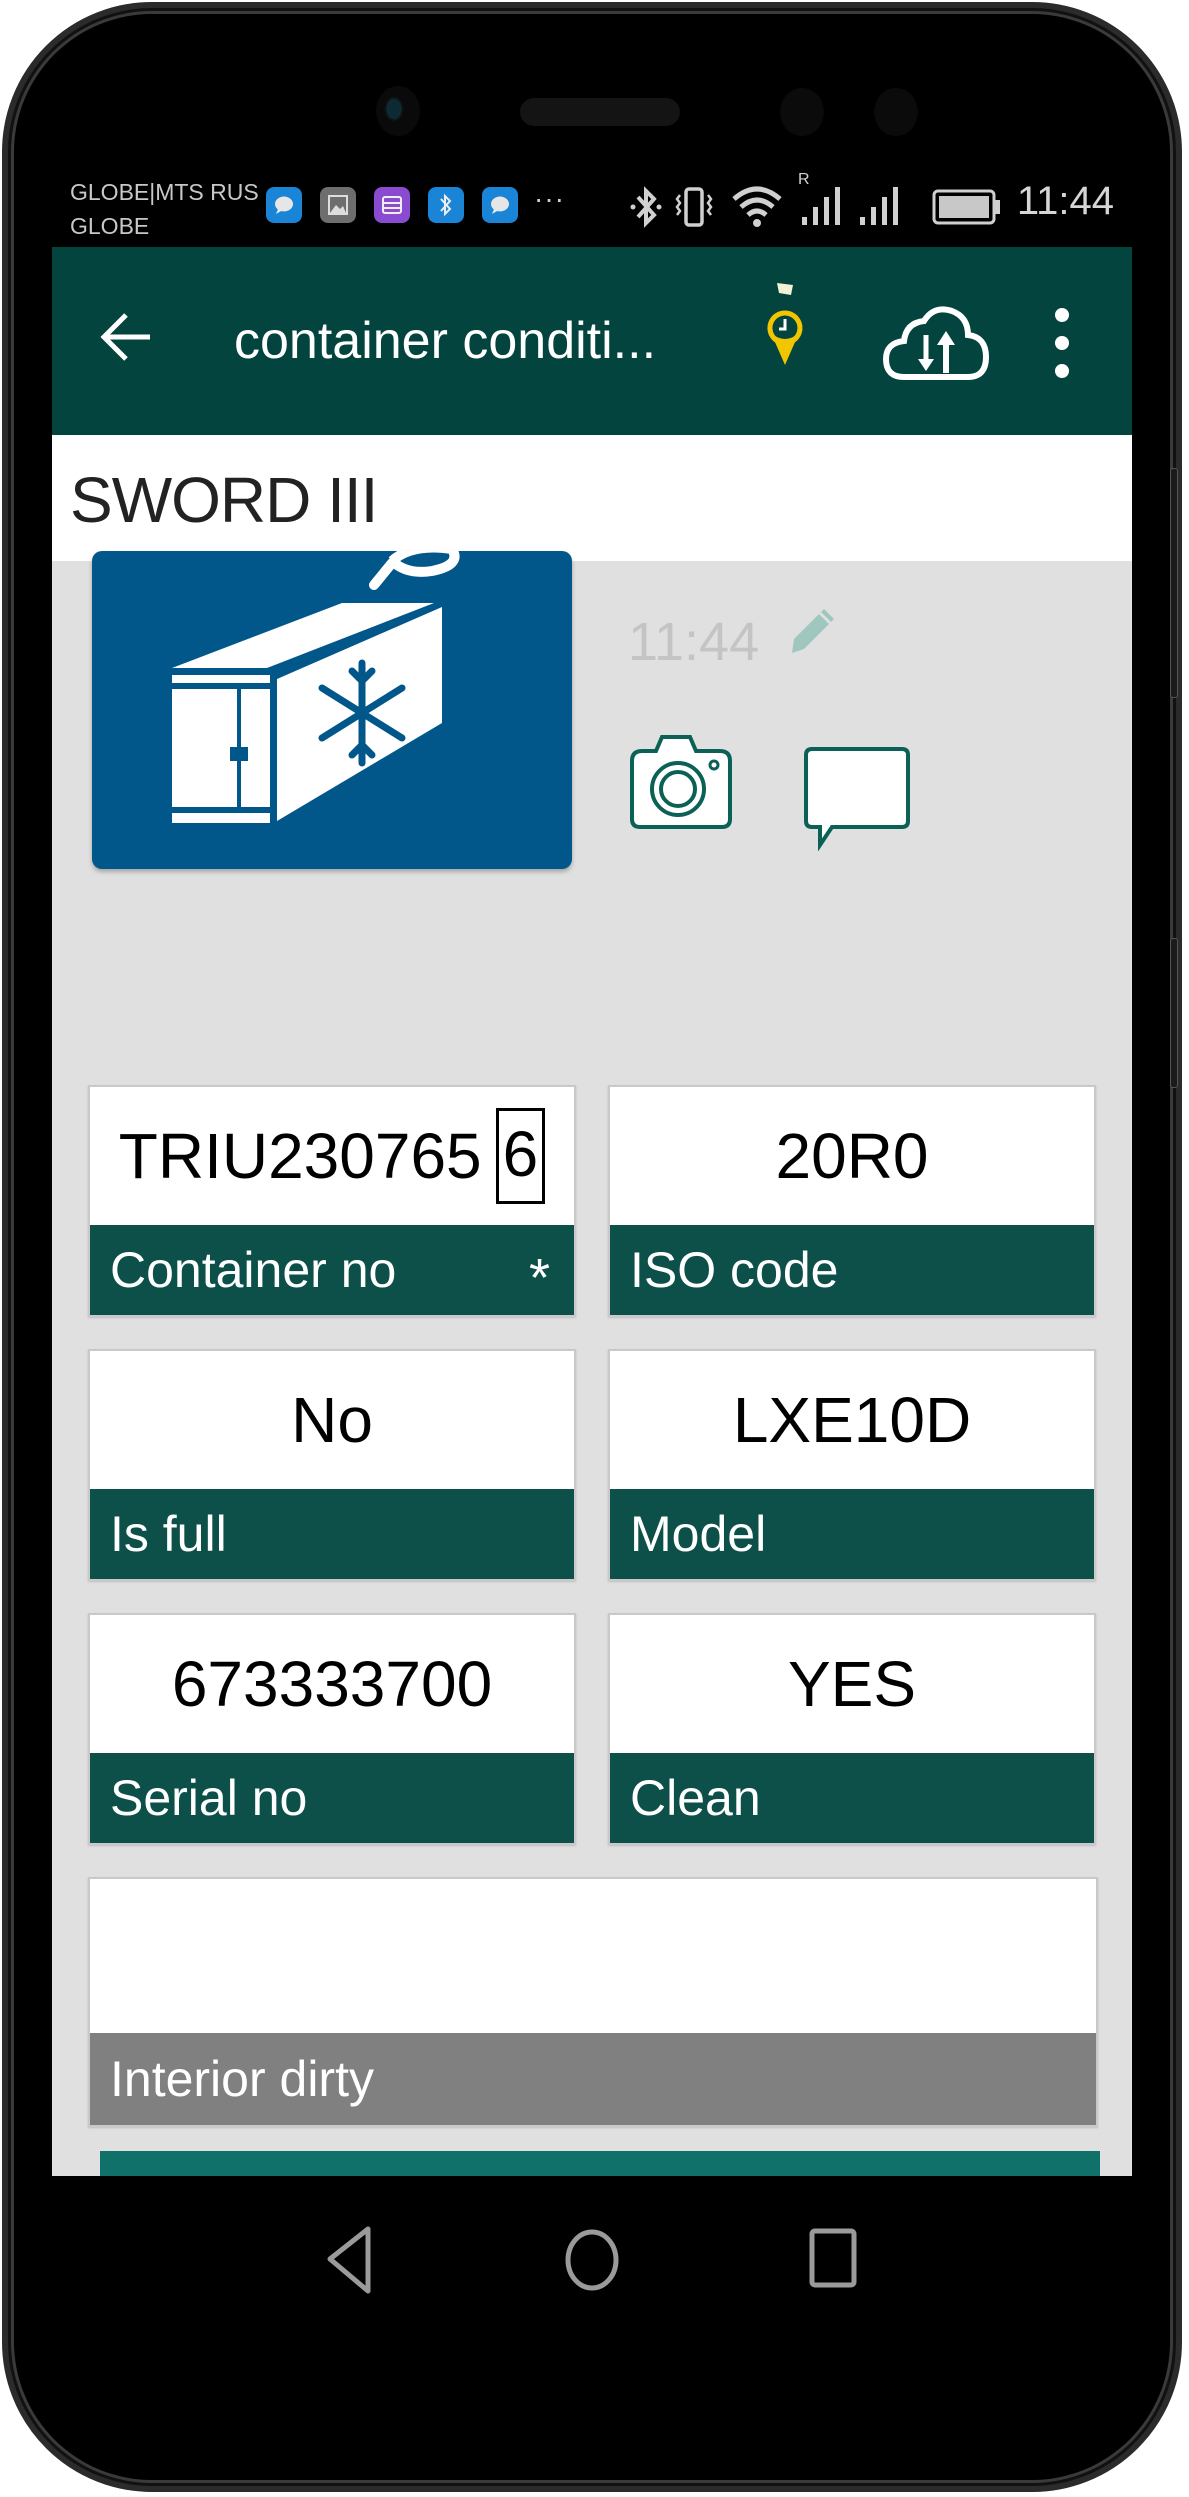 This screenshot has height=2497, width=1189. I want to click on carrier-line-2: GLOBE, so click(110, 226).